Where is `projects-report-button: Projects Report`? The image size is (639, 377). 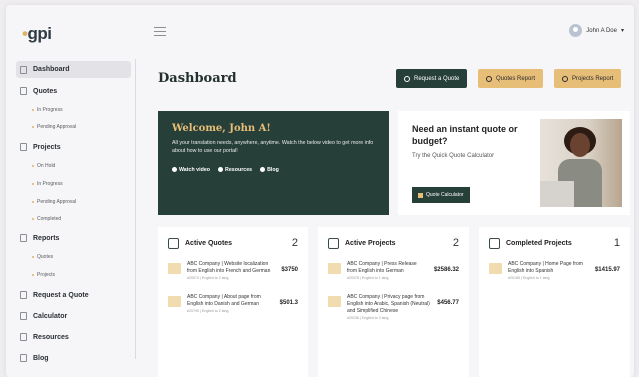 projects-report-button: Projects Report is located at coordinates (588, 78).